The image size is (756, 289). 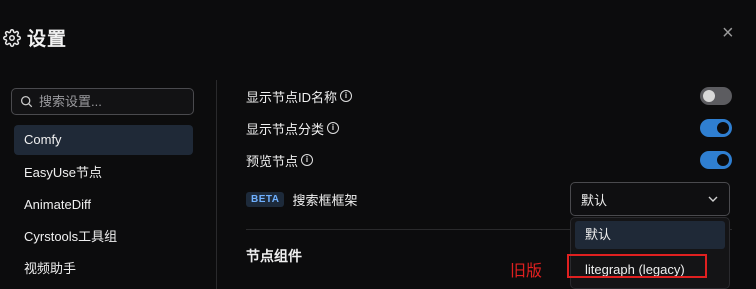 I want to click on sidebar-divider, so click(x=216, y=184).